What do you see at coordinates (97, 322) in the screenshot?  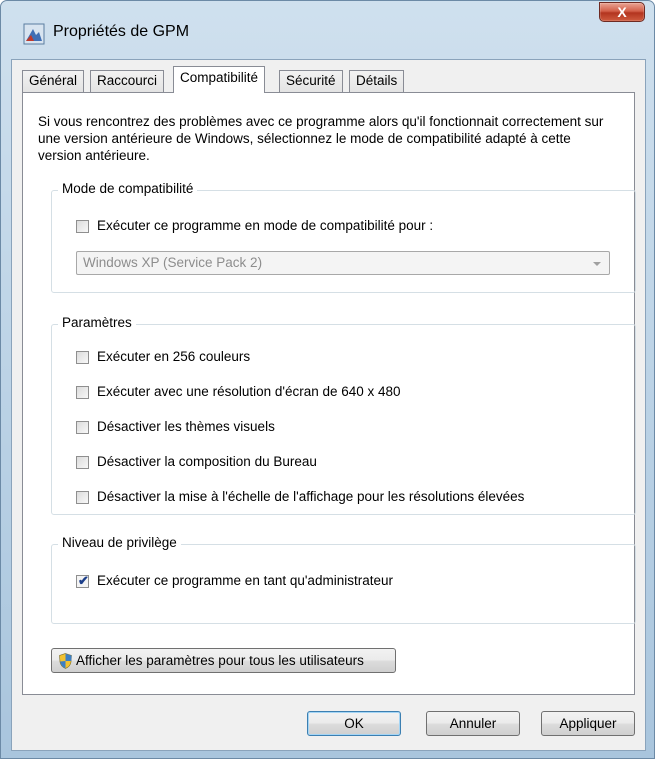 I see `settings-legend: Paramètres` at bounding box center [97, 322].